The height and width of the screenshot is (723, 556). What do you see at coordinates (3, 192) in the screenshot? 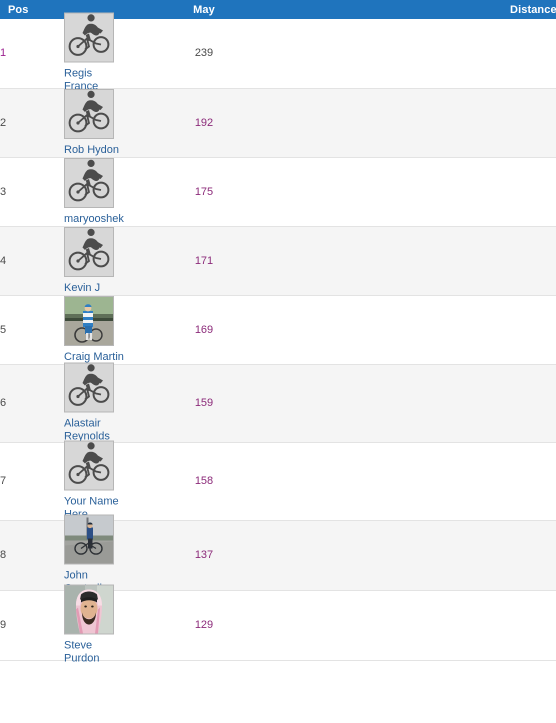
I see `position-number: 3` at bounding box center [3, 192].